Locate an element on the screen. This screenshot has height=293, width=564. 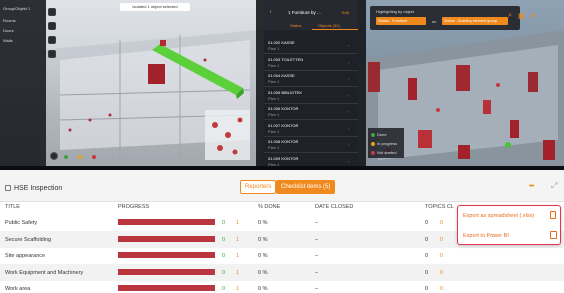
tab-status: Status is located at coordinates (295, 25).